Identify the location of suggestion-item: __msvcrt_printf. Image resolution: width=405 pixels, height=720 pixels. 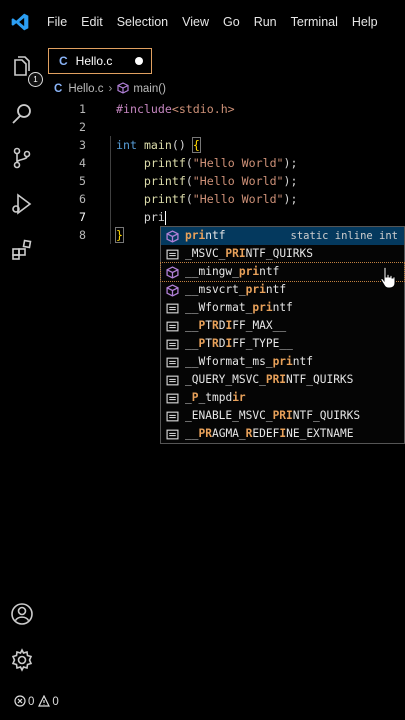
(282, 290).